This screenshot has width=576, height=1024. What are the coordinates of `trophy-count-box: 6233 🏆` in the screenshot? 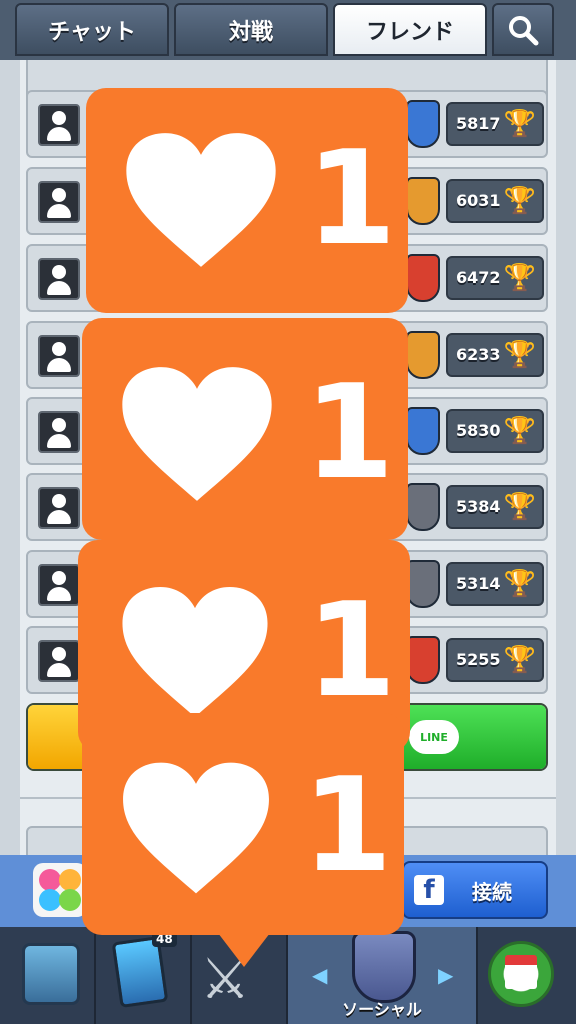 It's located at (495, 355).